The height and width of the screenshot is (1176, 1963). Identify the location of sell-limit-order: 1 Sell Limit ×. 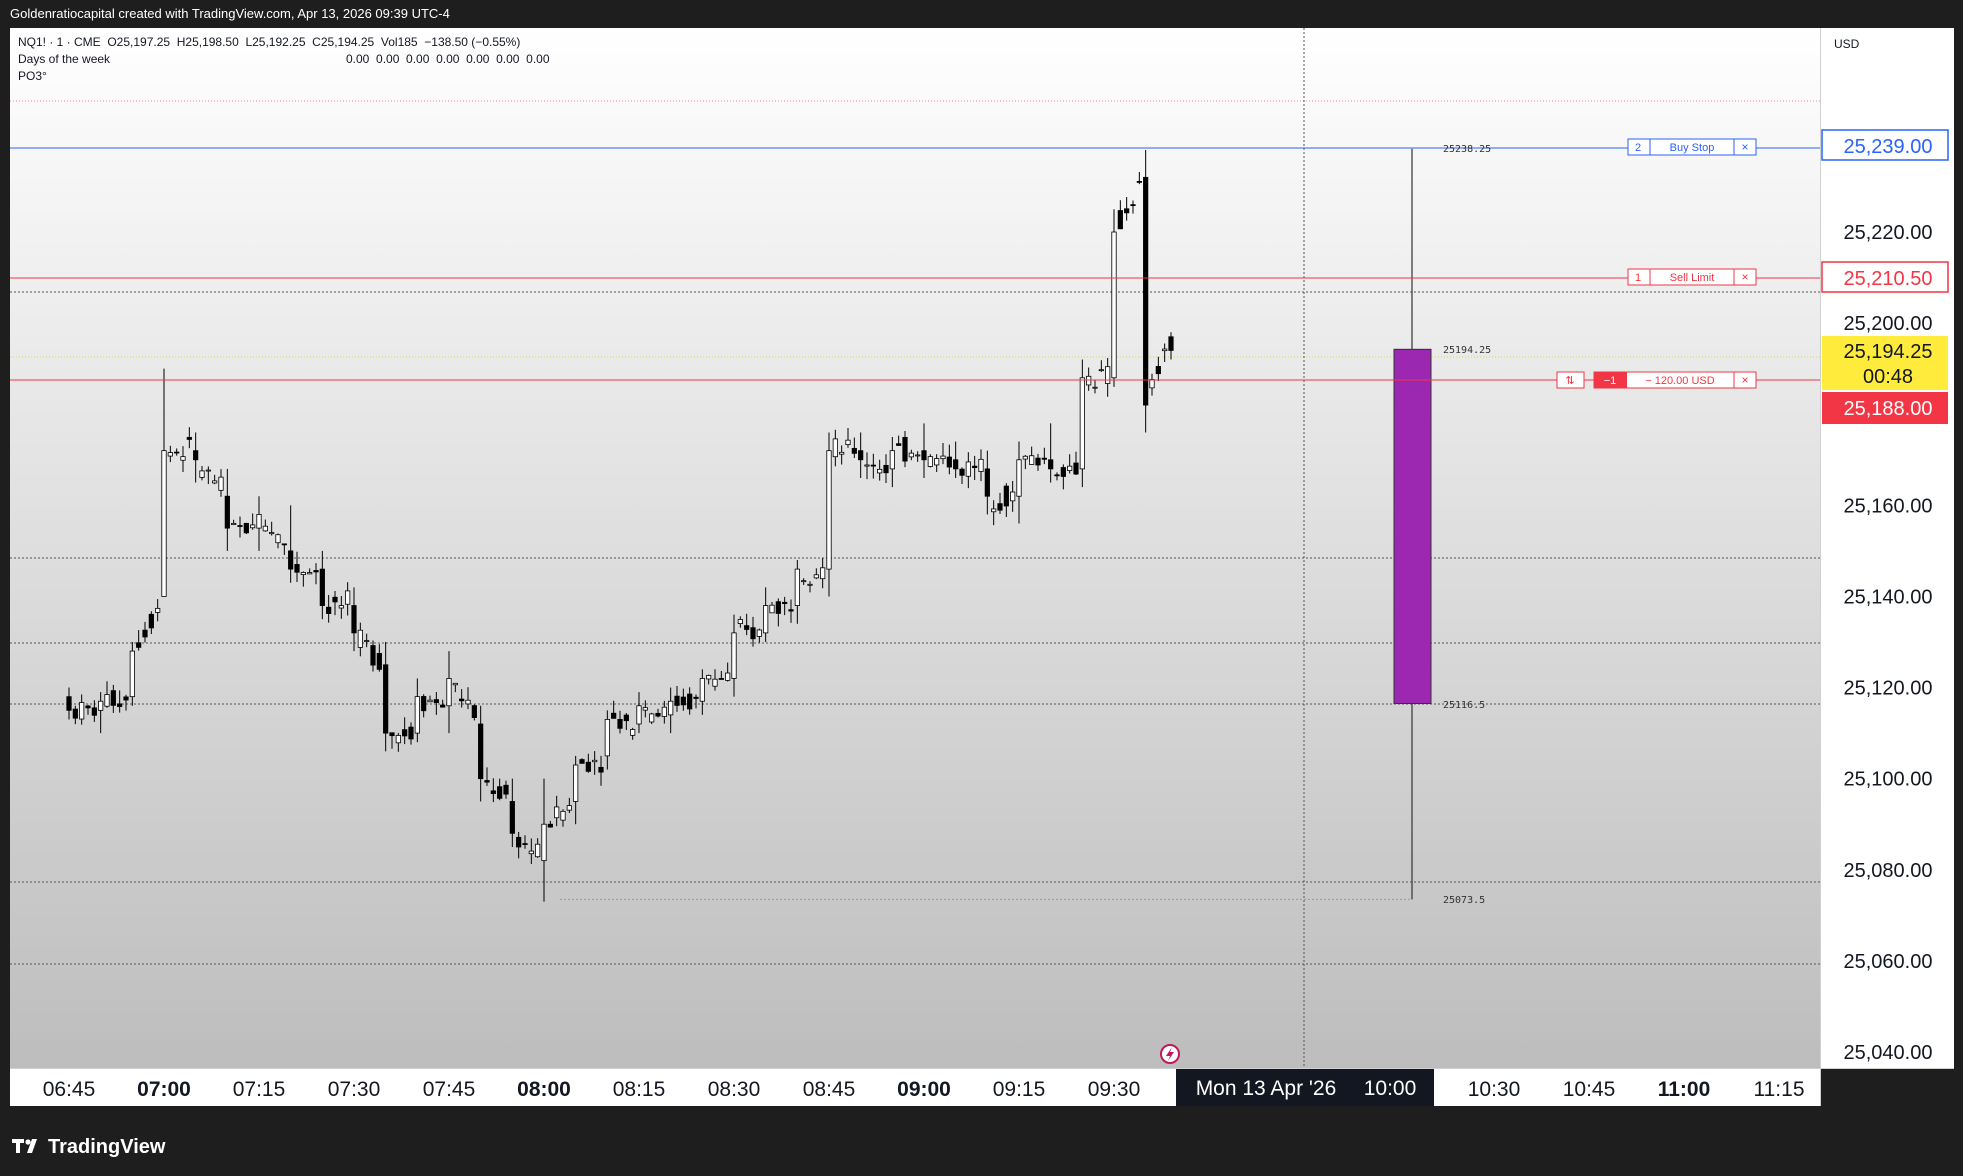
(1692, 277).